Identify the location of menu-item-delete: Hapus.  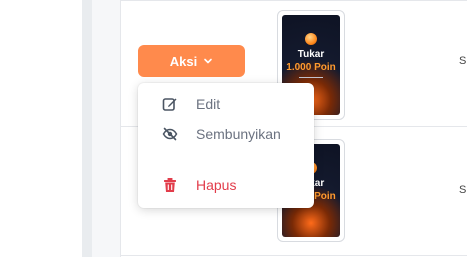
(226, 185).